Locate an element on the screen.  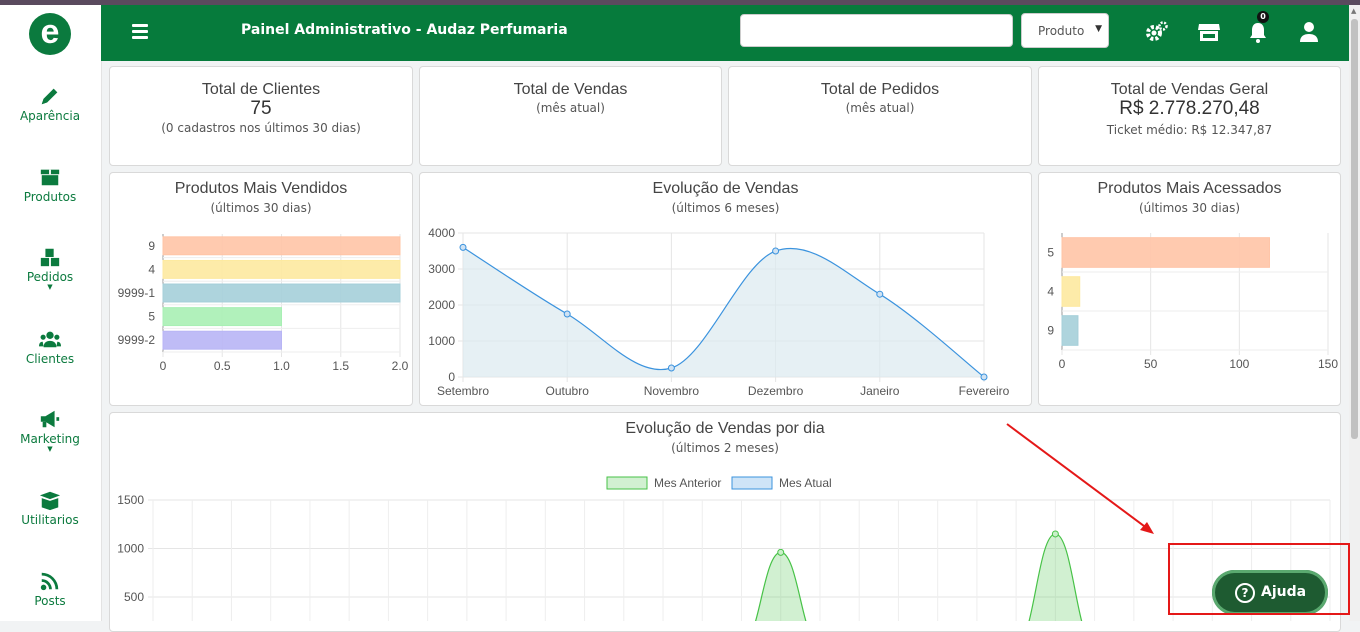
chart-card-mais-vendidos: Produtos Mais Vendidos (últimos 30 dias) is located at coordinates (261, 289).